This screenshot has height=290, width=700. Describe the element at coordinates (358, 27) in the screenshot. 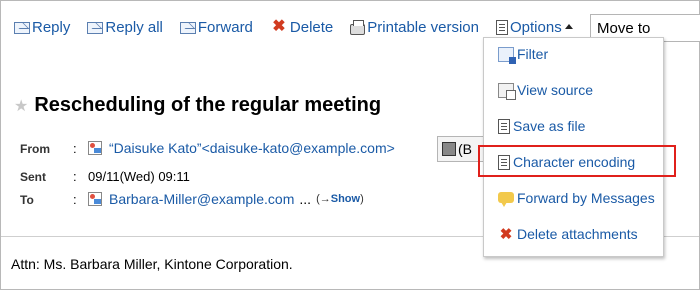

I see `printer-icon` at that location.